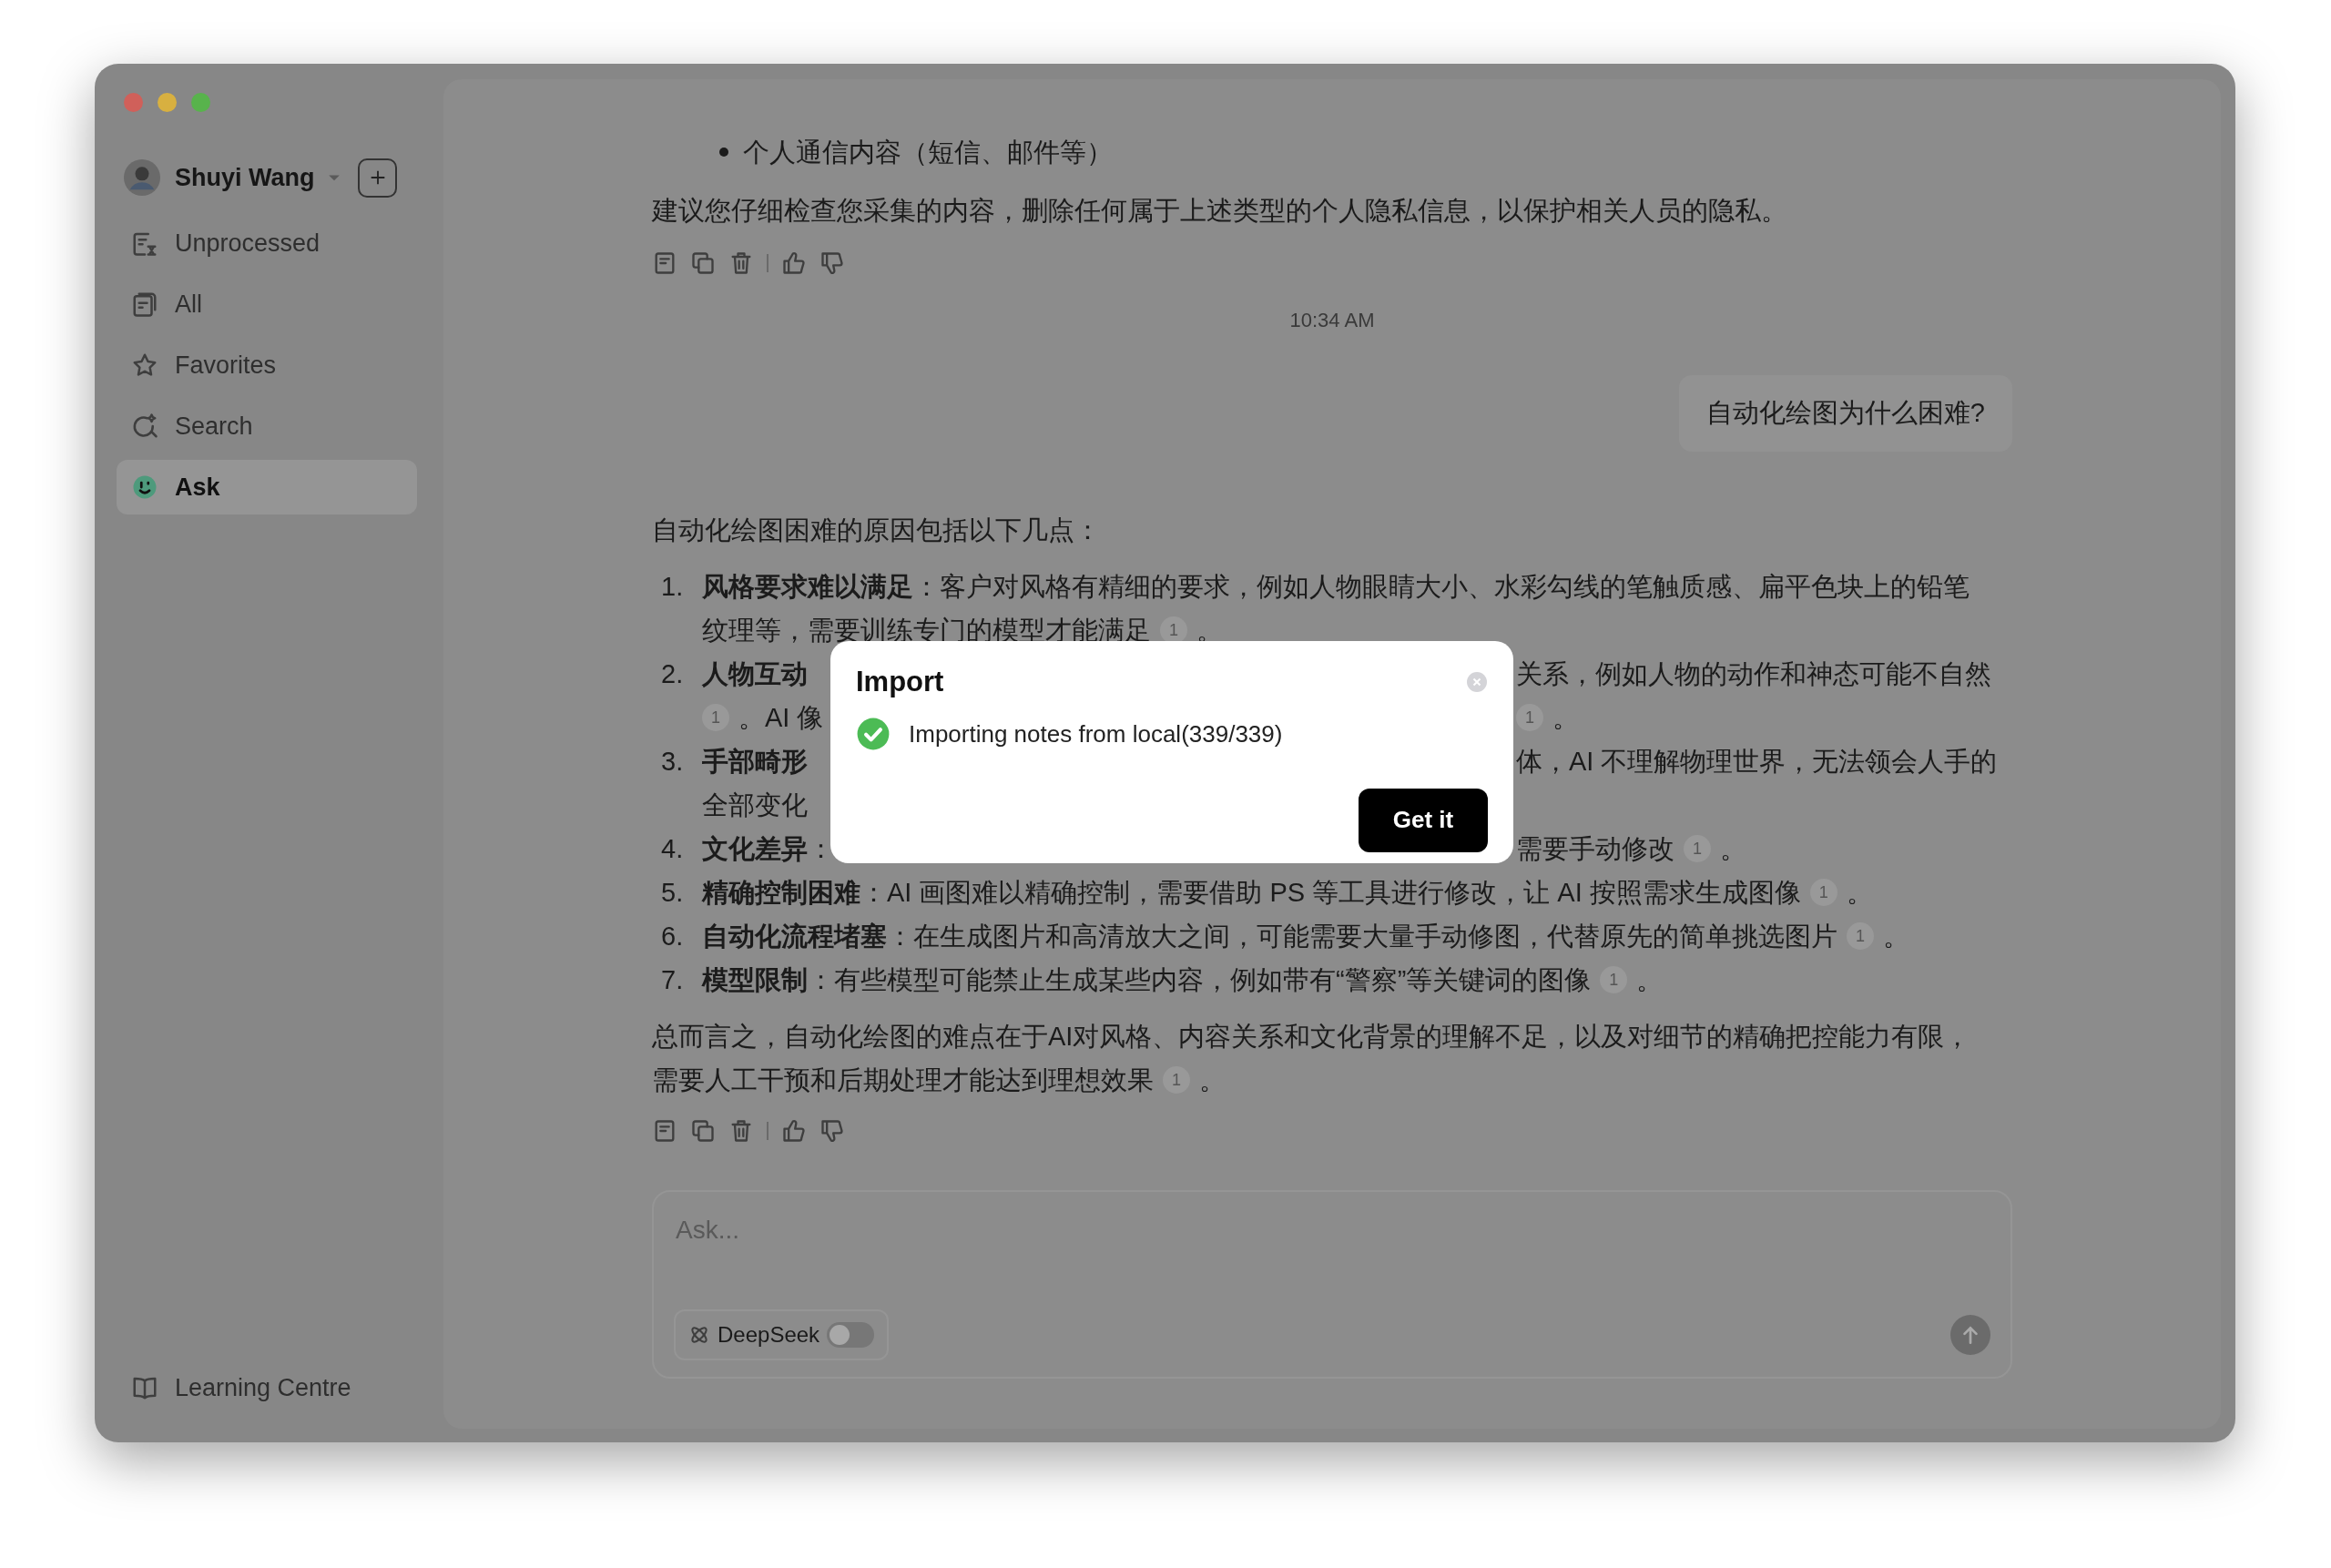 Image resolution: width=2331 pixels, height=1568 pixels. I want to click on bullet-text: 个人通信内容（短信、邮件等）, so click(928, 152).